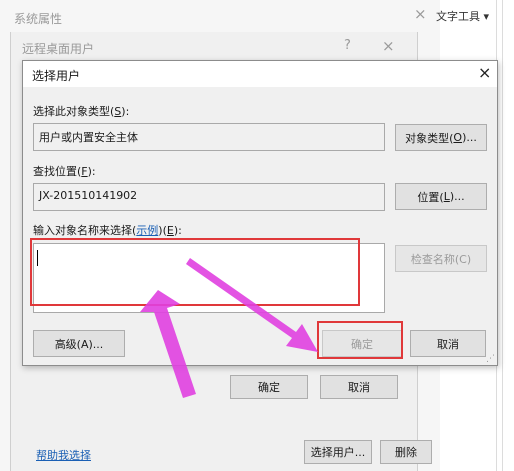 This screenshot has height=471, width=514. What do you see at coordinates (252, 305) in the screenshot?
I see `arrow-to-ok-icon` at bounding box center [252, 305].